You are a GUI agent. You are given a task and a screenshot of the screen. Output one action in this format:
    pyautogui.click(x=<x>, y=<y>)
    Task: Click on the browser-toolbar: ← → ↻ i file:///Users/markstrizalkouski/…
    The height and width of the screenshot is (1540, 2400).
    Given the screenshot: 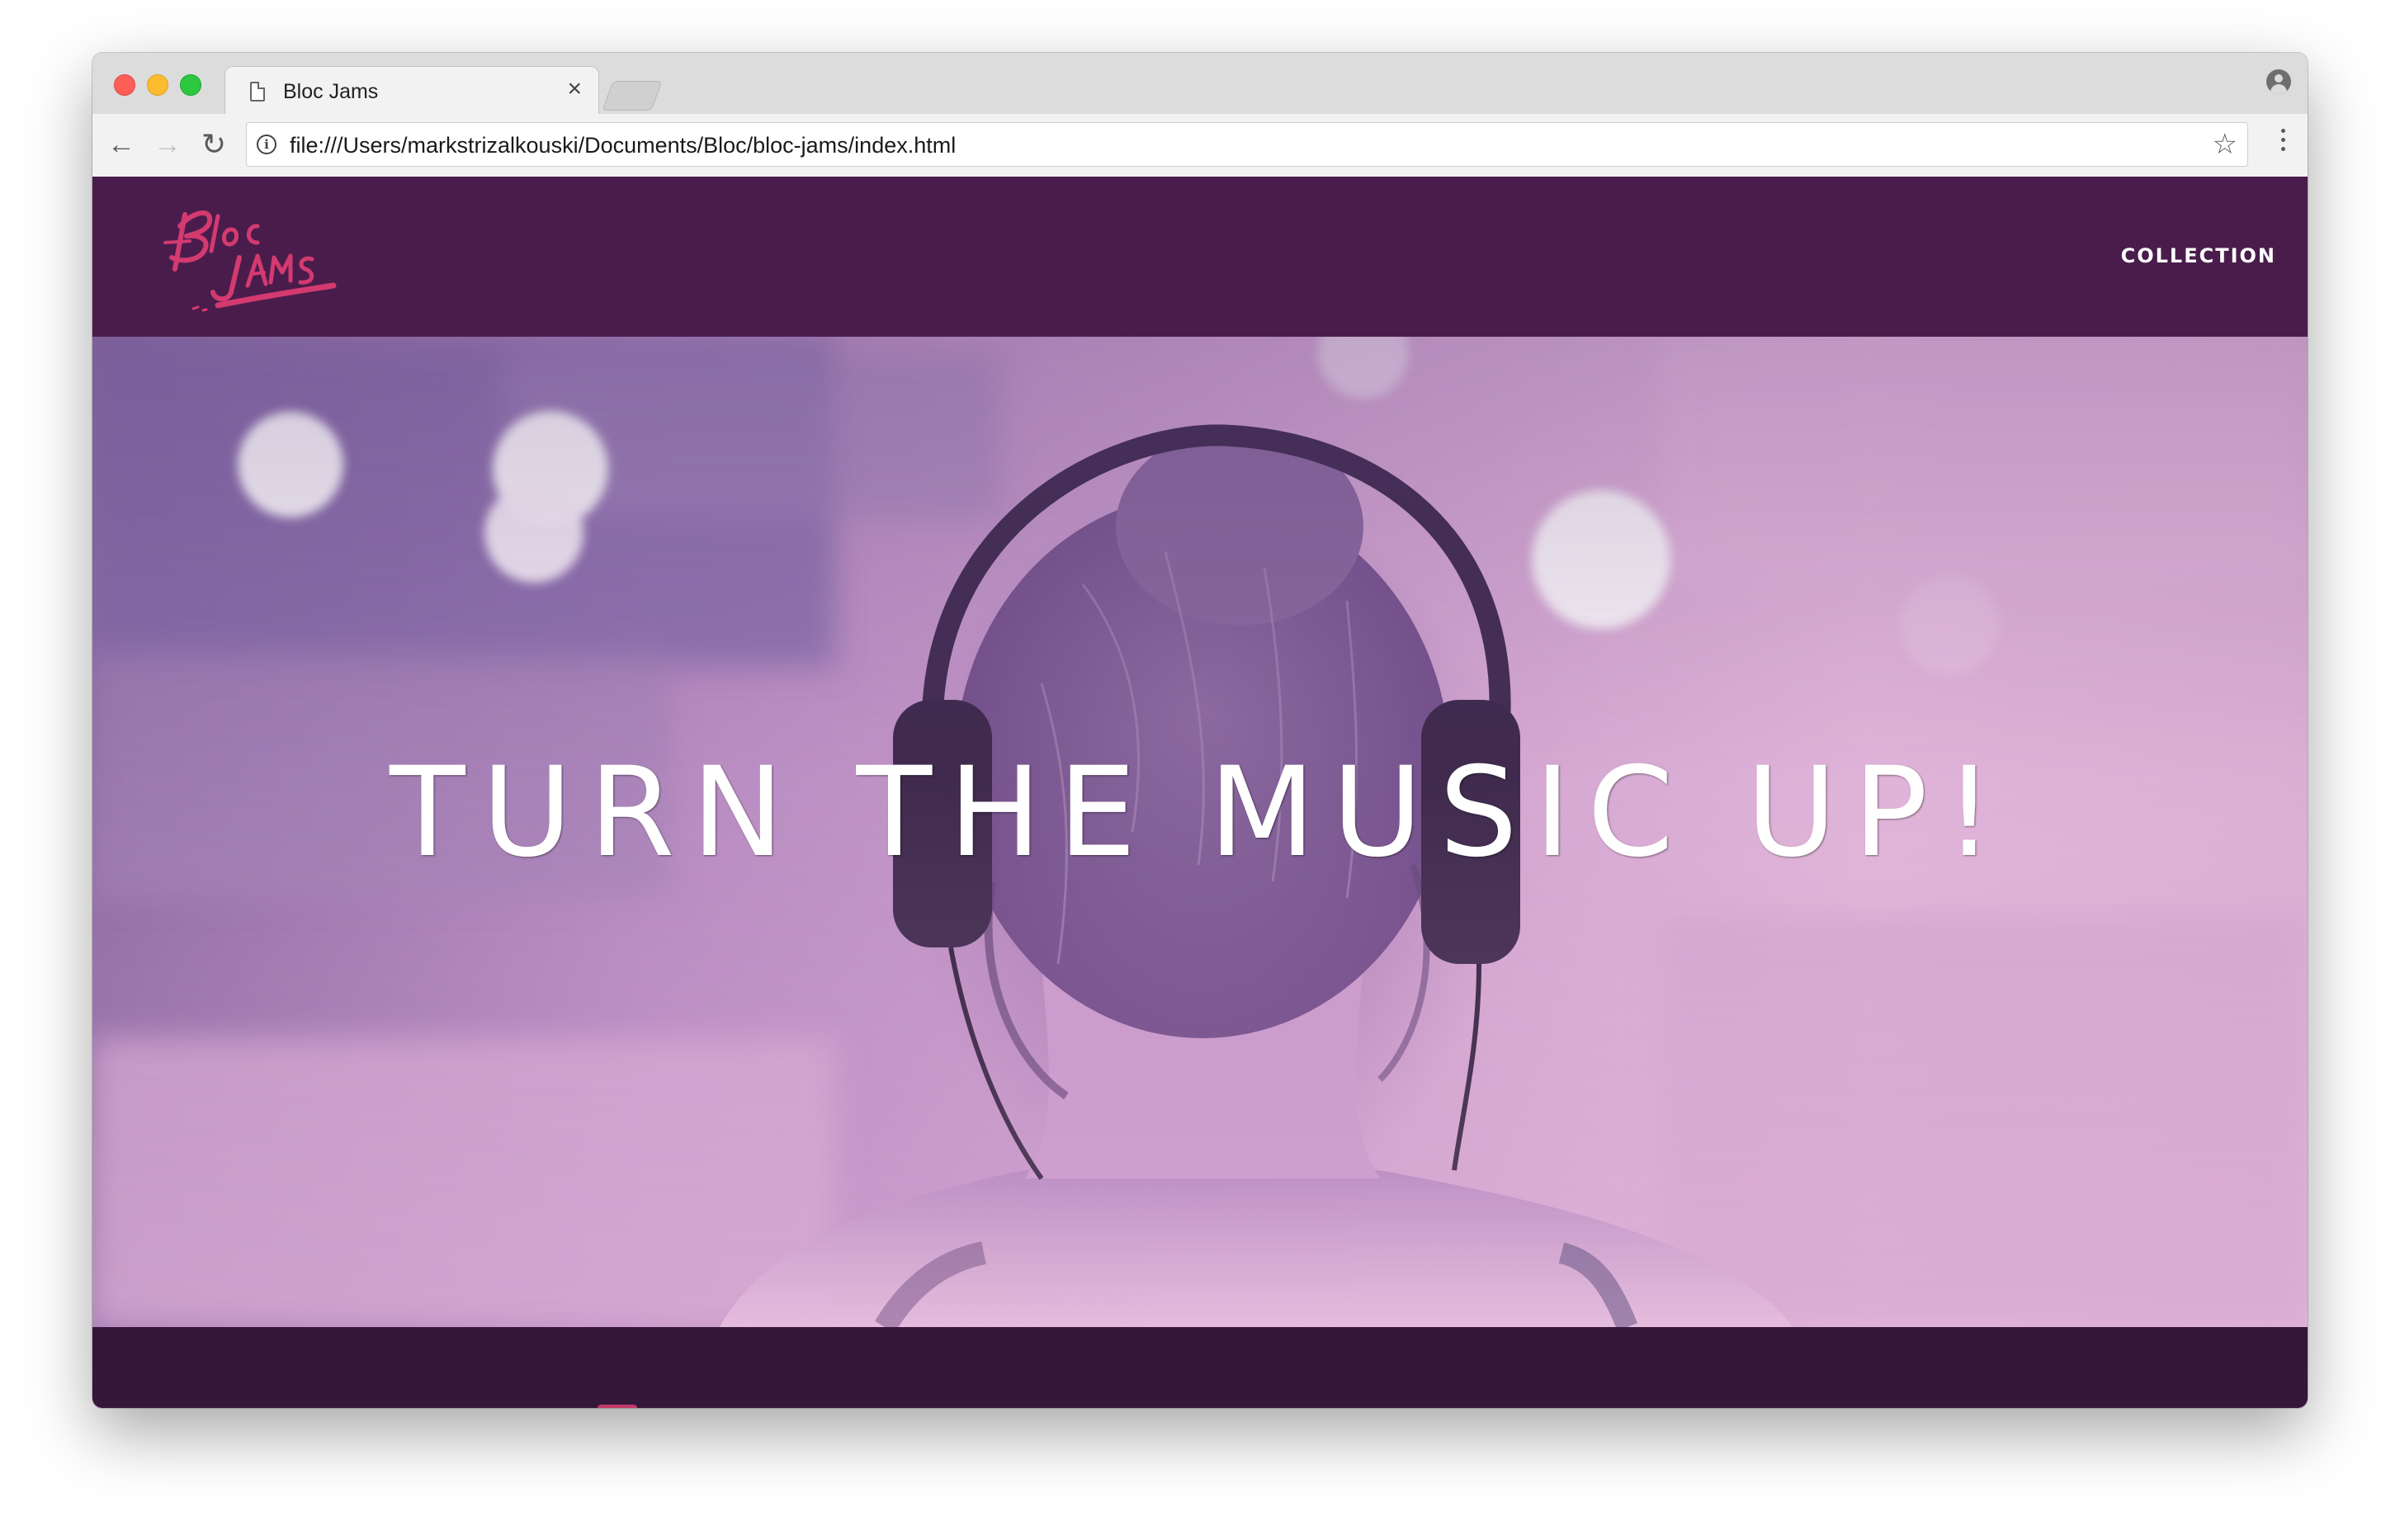 What is the action you would take?
    pyautogui.click(x=1200, y=145)
    